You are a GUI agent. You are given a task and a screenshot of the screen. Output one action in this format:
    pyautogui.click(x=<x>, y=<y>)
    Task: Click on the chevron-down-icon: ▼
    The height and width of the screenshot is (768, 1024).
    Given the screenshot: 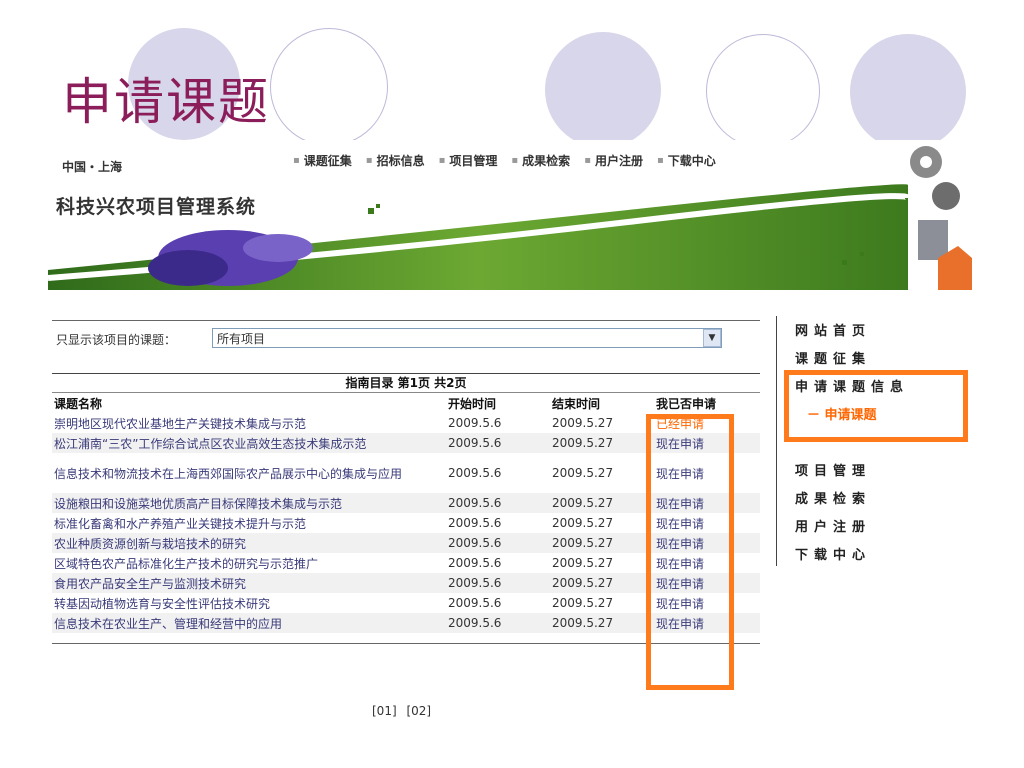 What is the action you would take?
    pyautogui.click(x=712, y=338)
    